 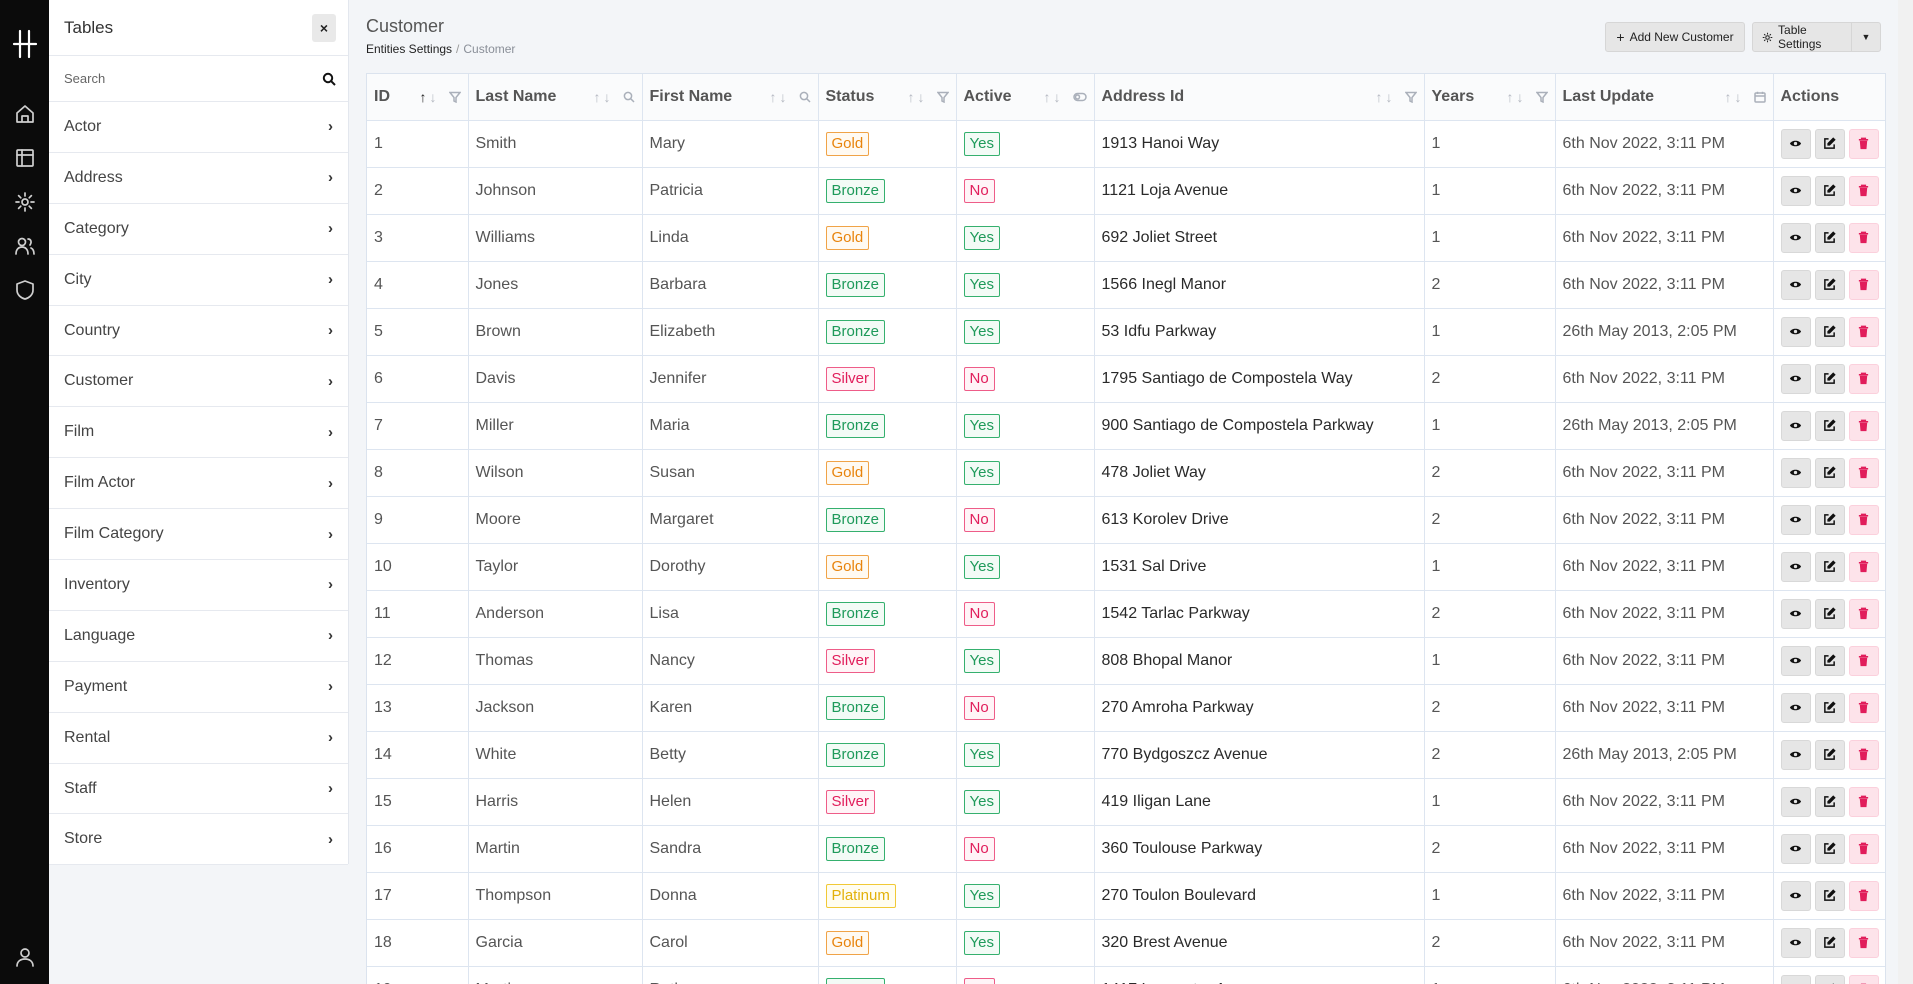 I want to click on shield-icon, so click(x=25, y=290).